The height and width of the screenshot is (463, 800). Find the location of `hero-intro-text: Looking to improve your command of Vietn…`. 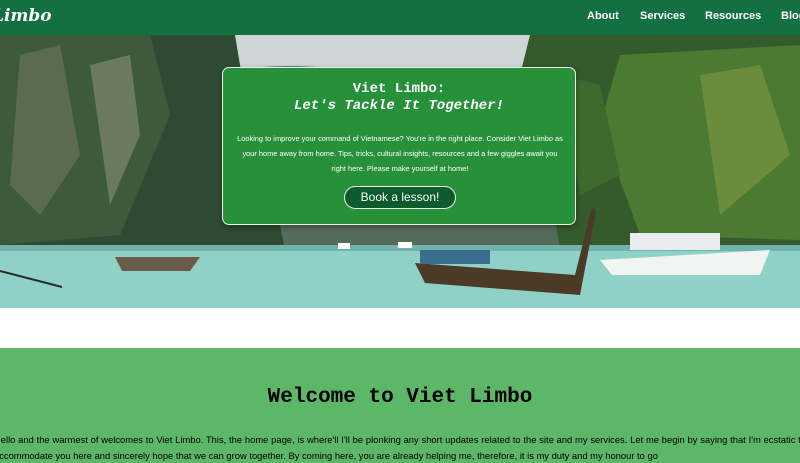

hero-intro-text: Looking to improve your command of Vietn… is located at coordinates (400, 153).